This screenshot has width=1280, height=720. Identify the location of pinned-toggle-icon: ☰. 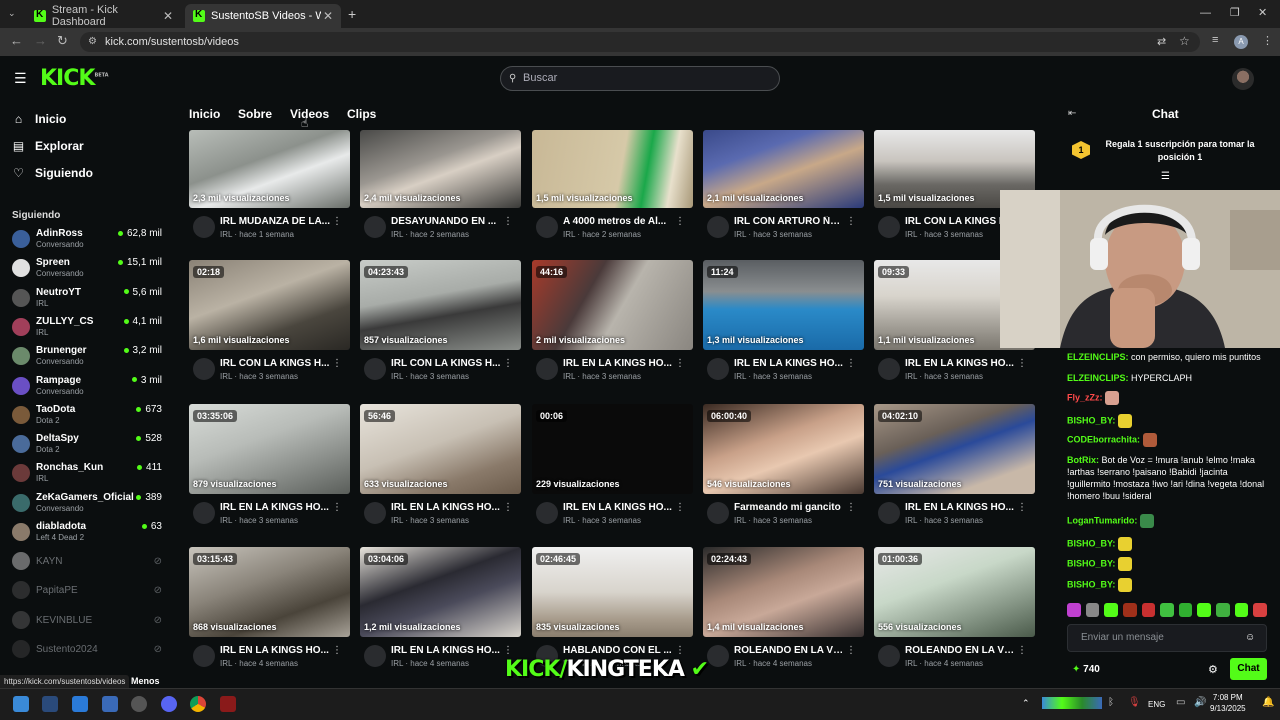
(1165, 176).